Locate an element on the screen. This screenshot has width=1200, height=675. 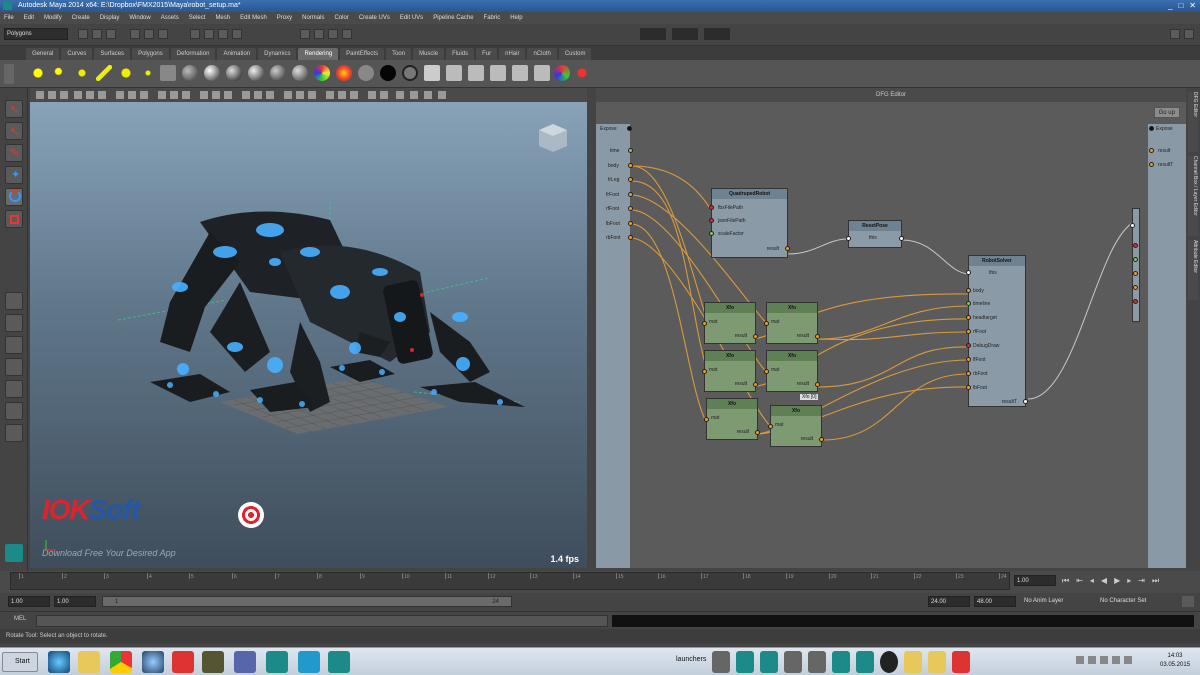
surface-shader-icon is located at coordinates (366, 73).